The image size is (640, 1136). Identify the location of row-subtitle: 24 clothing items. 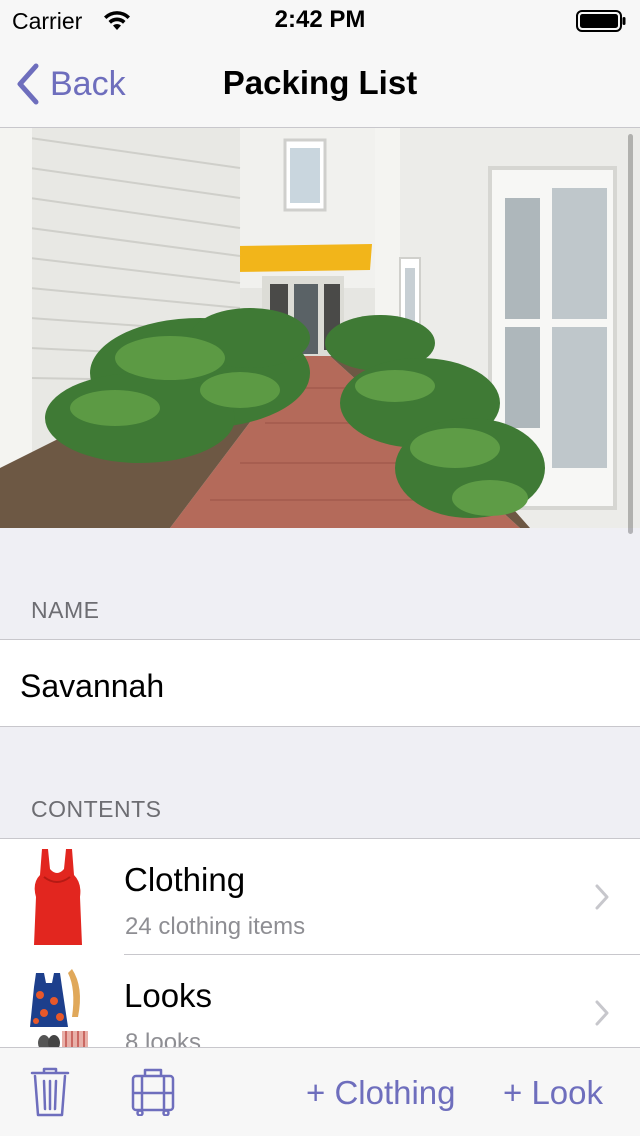
(215, 926).